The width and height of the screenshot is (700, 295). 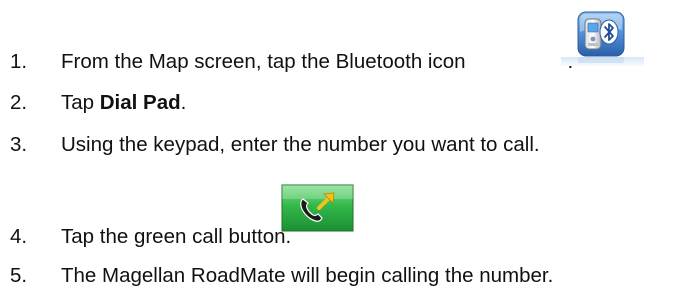 I want to click on dial-pad-label: Dial Pad, so click(x=140, y=102).